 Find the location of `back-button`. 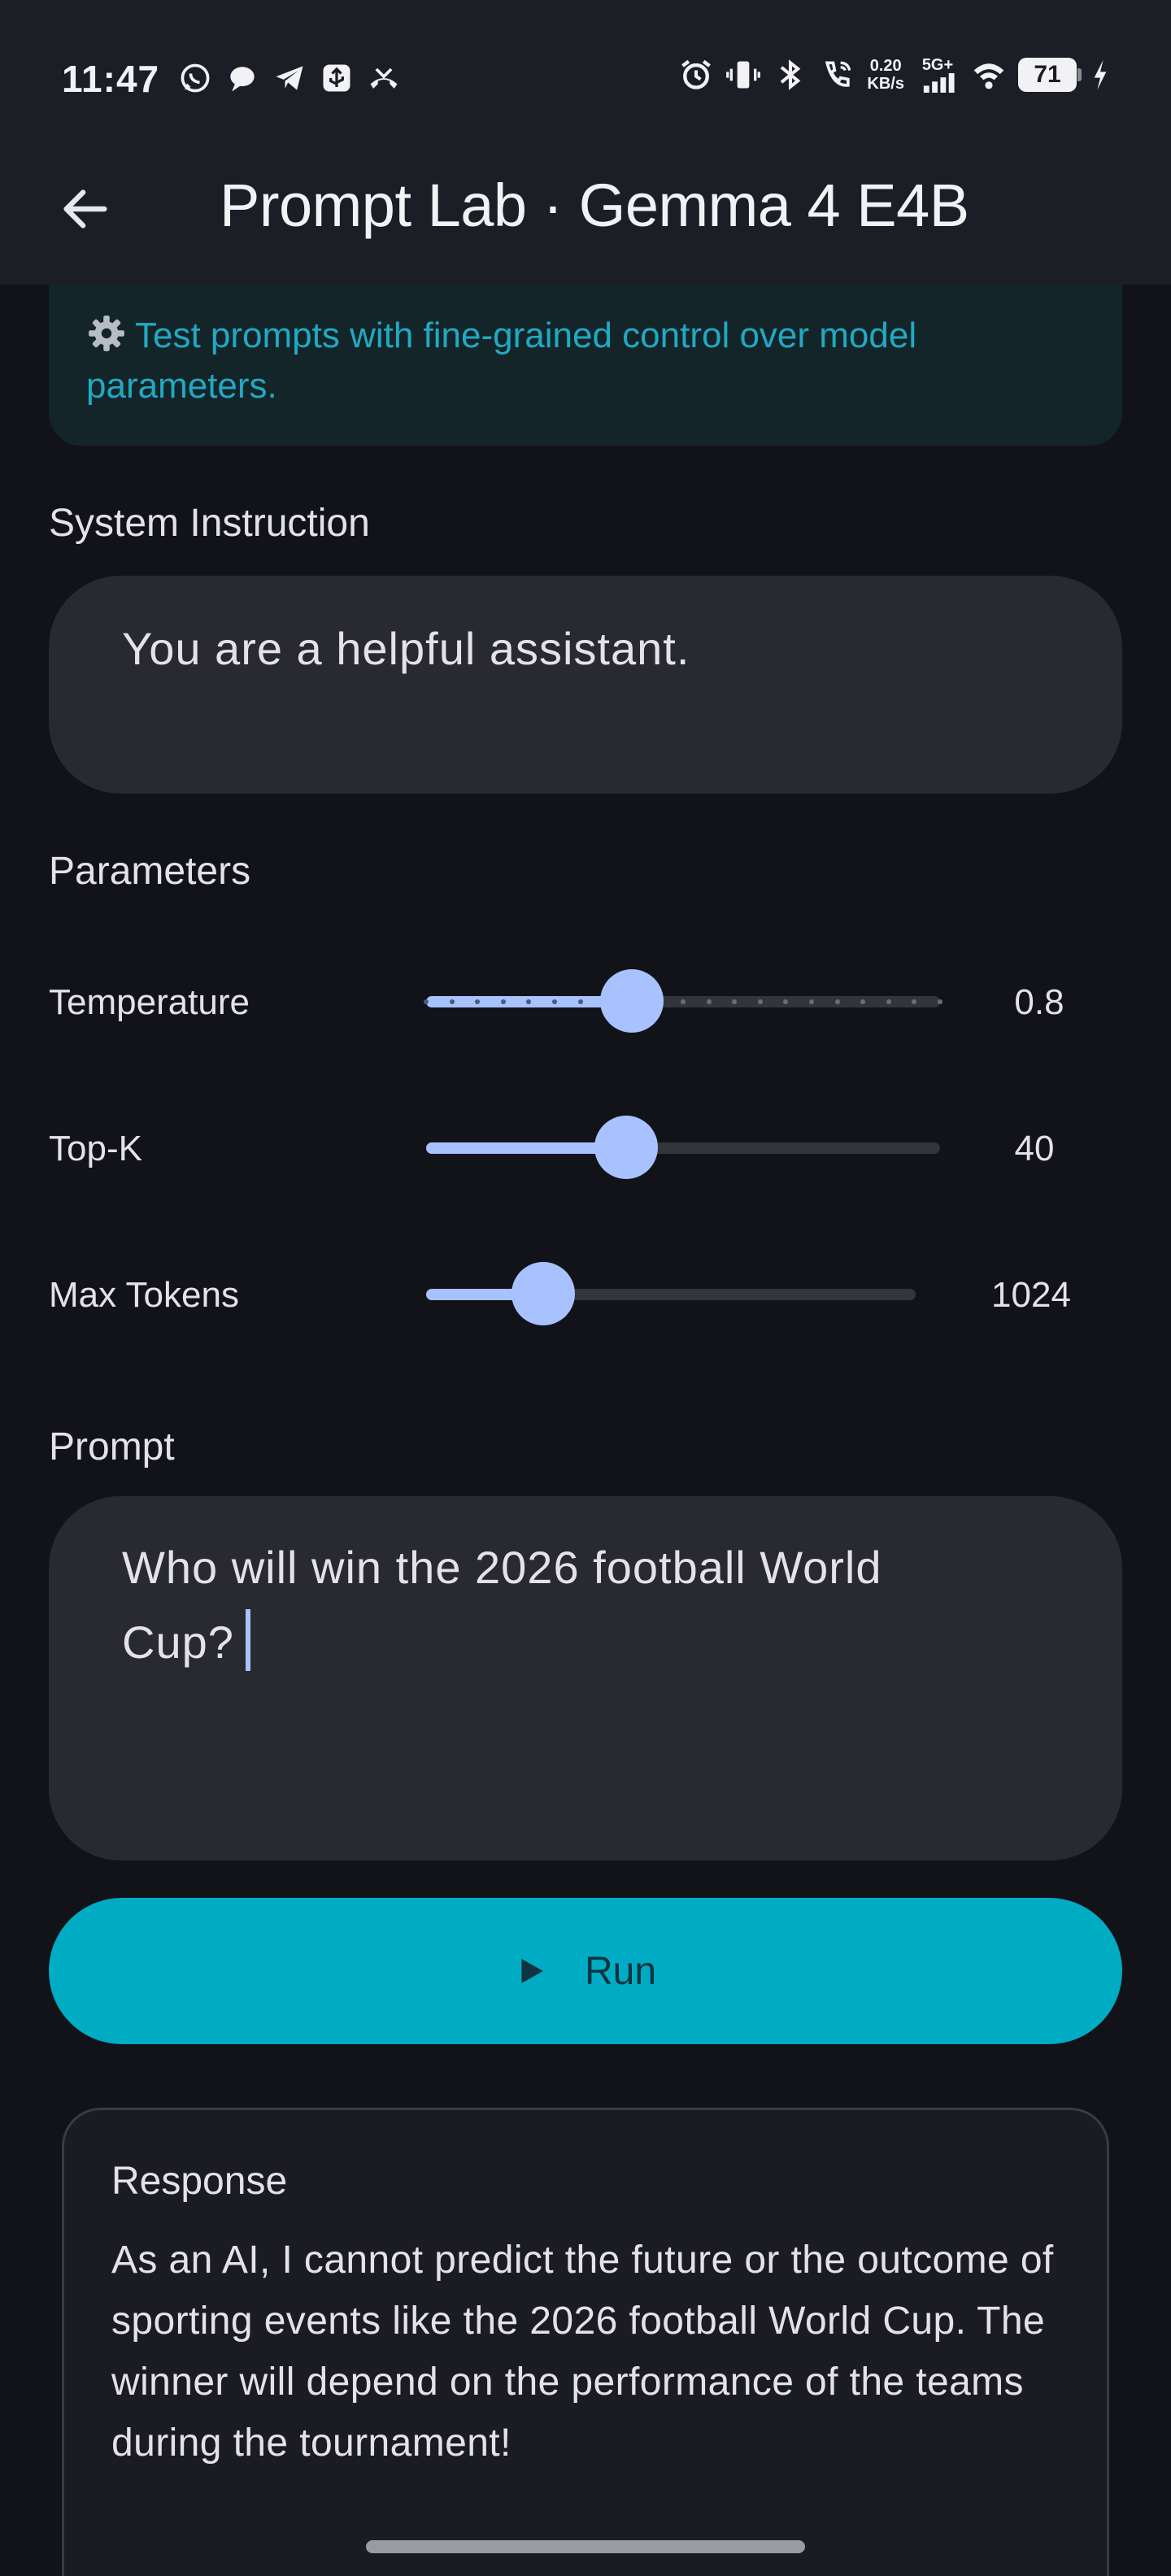

back-button is located at coordinates (85, 209).